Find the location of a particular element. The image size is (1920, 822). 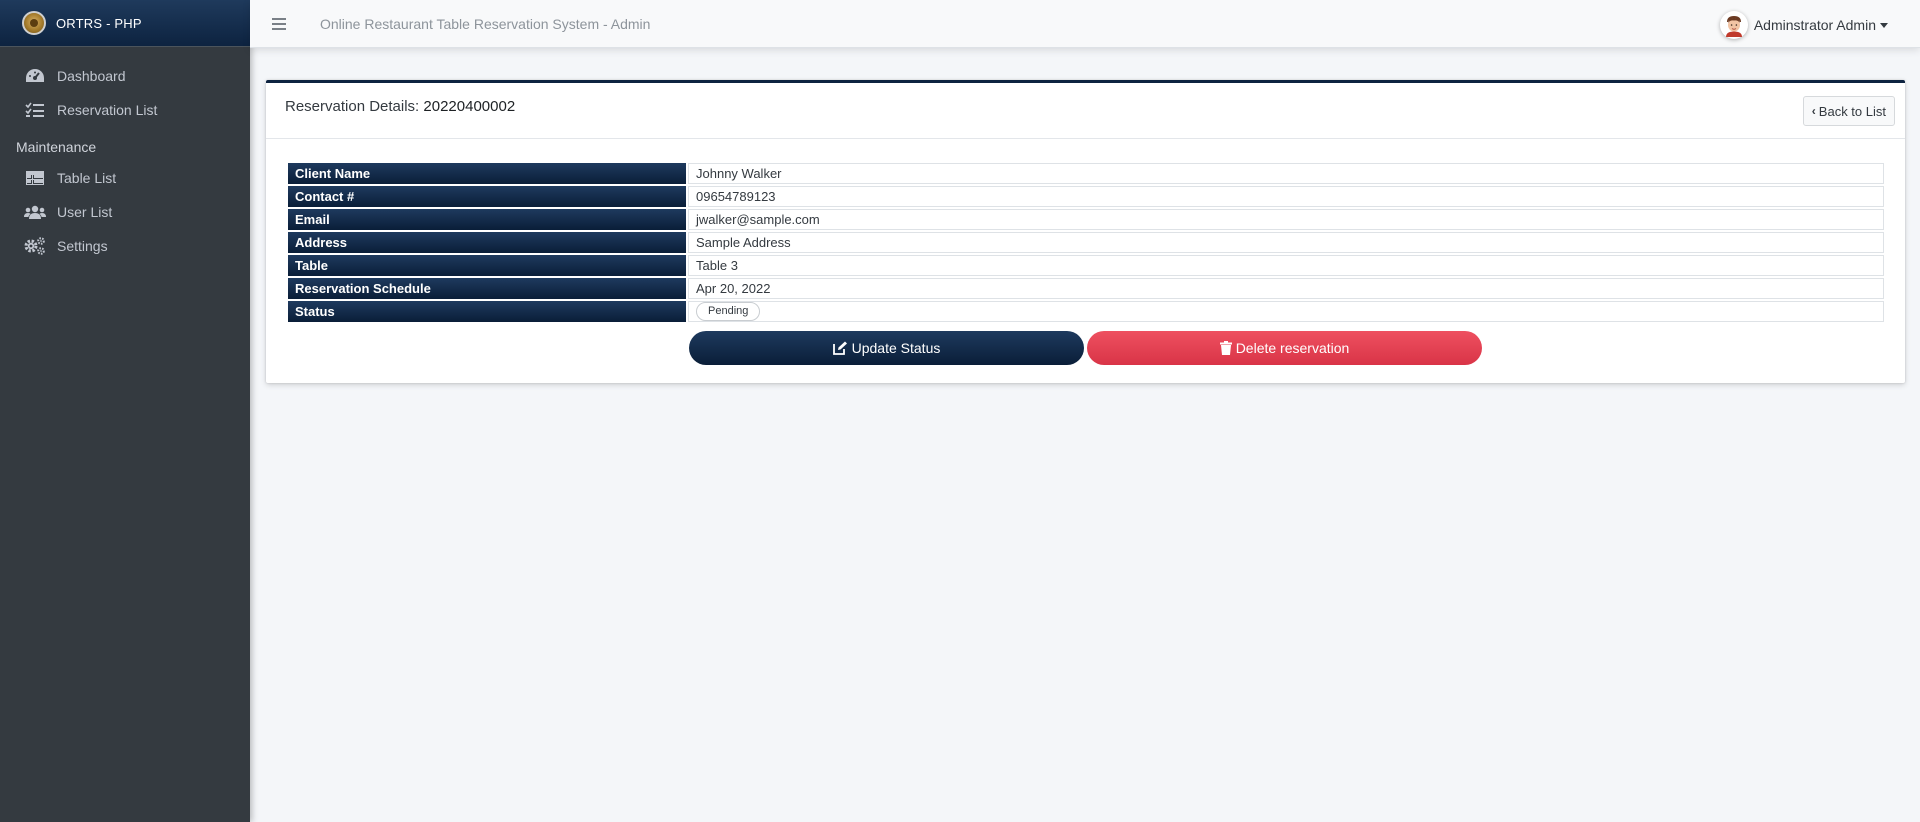

table-row: Address Sample Address is located at coordinates (1086, 242).